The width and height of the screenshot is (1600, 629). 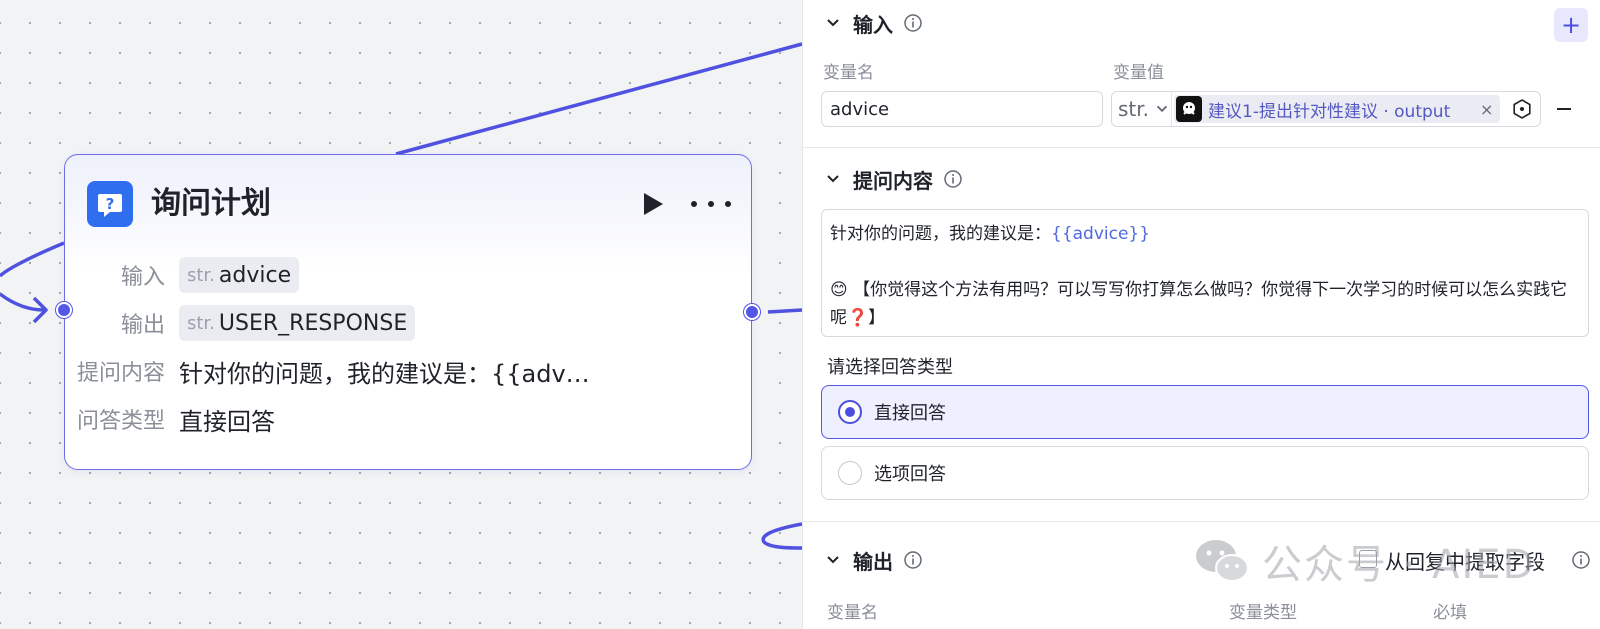 I want to click on node-output-tag: str. USER_RESPONSE, so click(x=297, y=323).